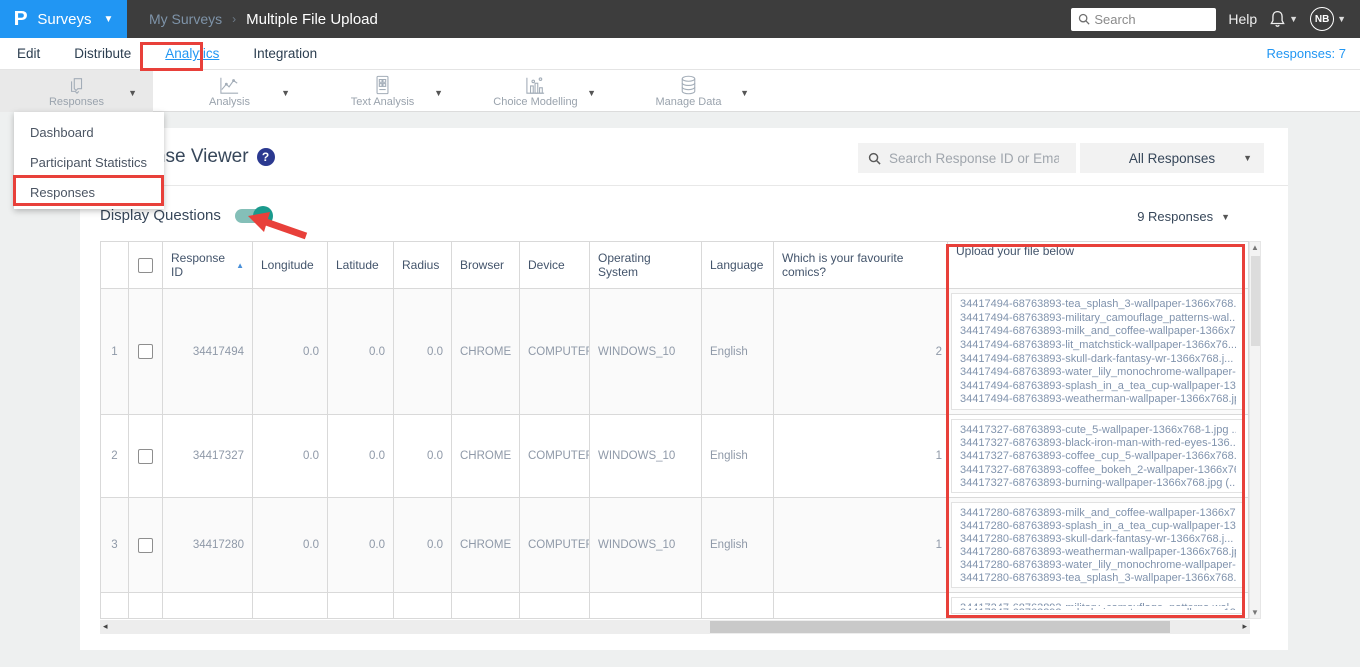 Image resolution: width=1360 pixels, height=667 pixels. What do you see at coordinates (646, 265) in the screenshot?
I see `header-operating-system: Operating System` at bounding box center [646, 265].